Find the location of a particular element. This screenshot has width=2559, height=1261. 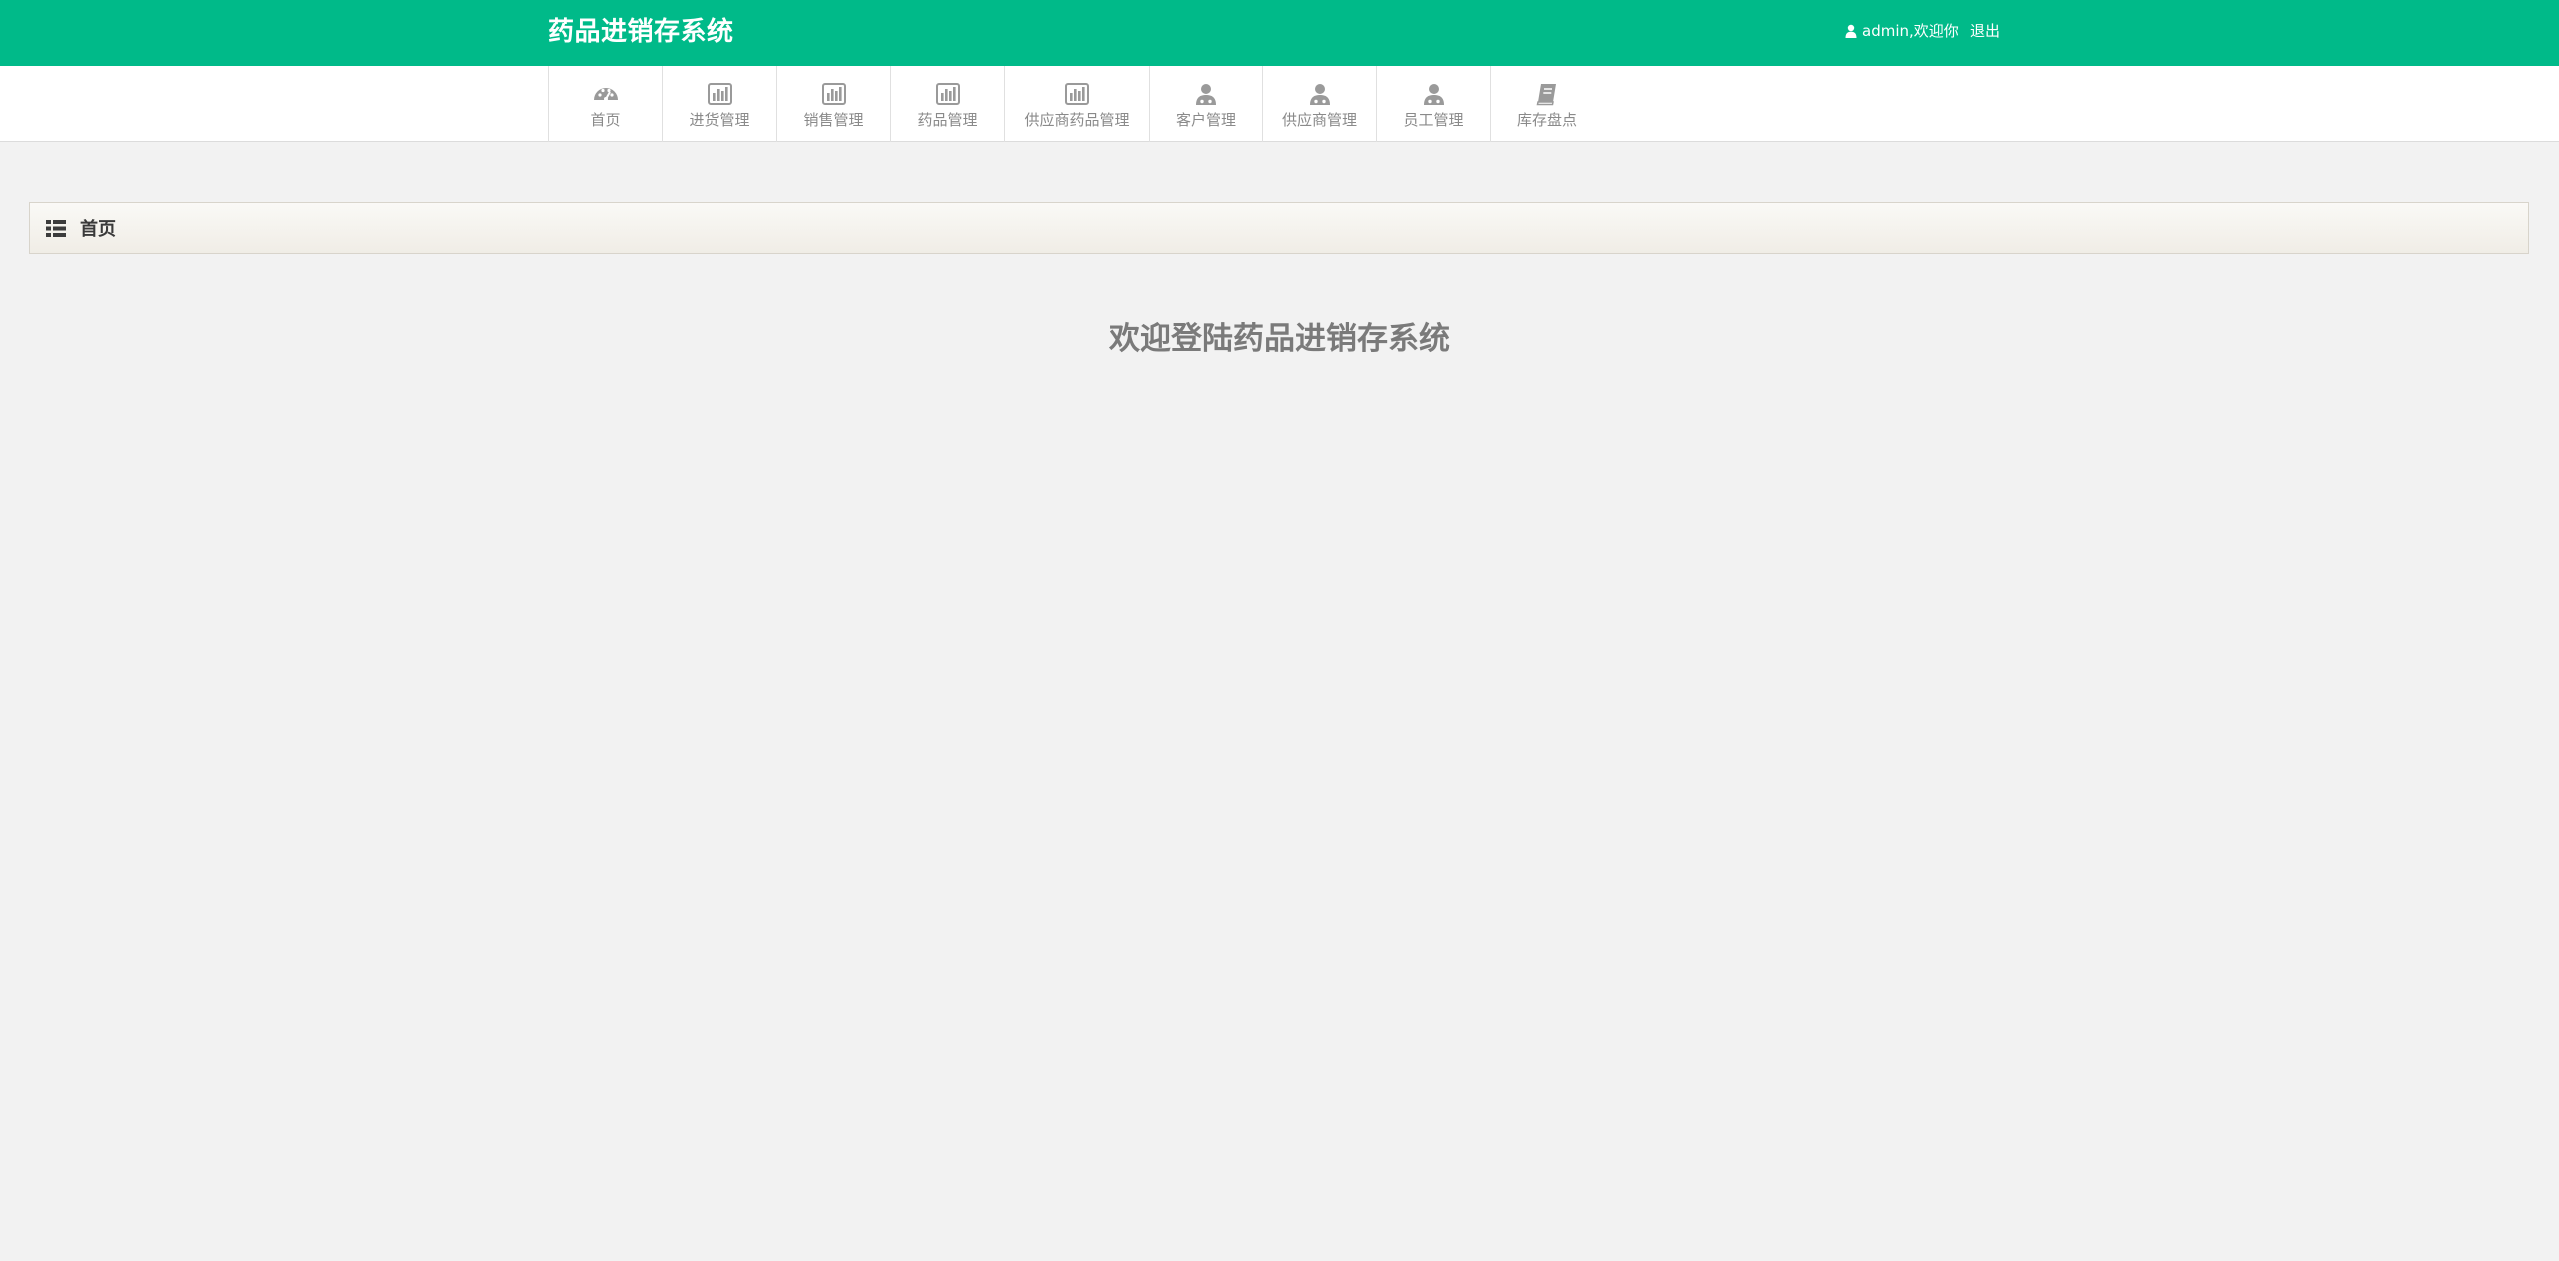

nav-item-drugs: 药品管理 is located at coordinates (948, 104).